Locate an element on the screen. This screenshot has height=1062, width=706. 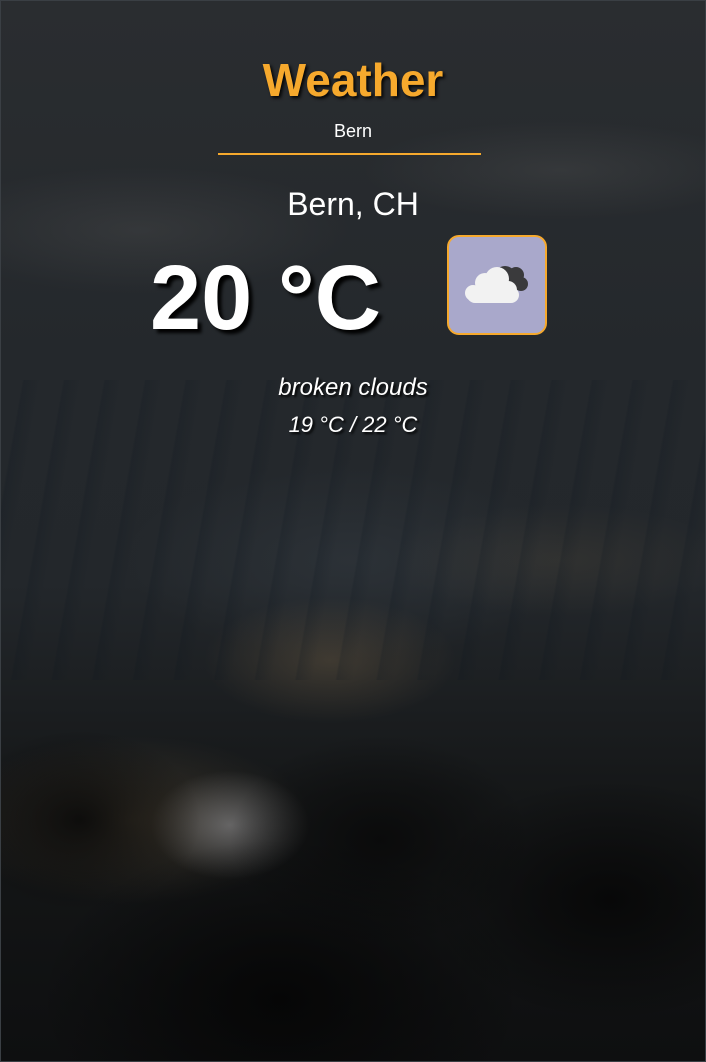
title-divider is located at coordinates (349, 154).